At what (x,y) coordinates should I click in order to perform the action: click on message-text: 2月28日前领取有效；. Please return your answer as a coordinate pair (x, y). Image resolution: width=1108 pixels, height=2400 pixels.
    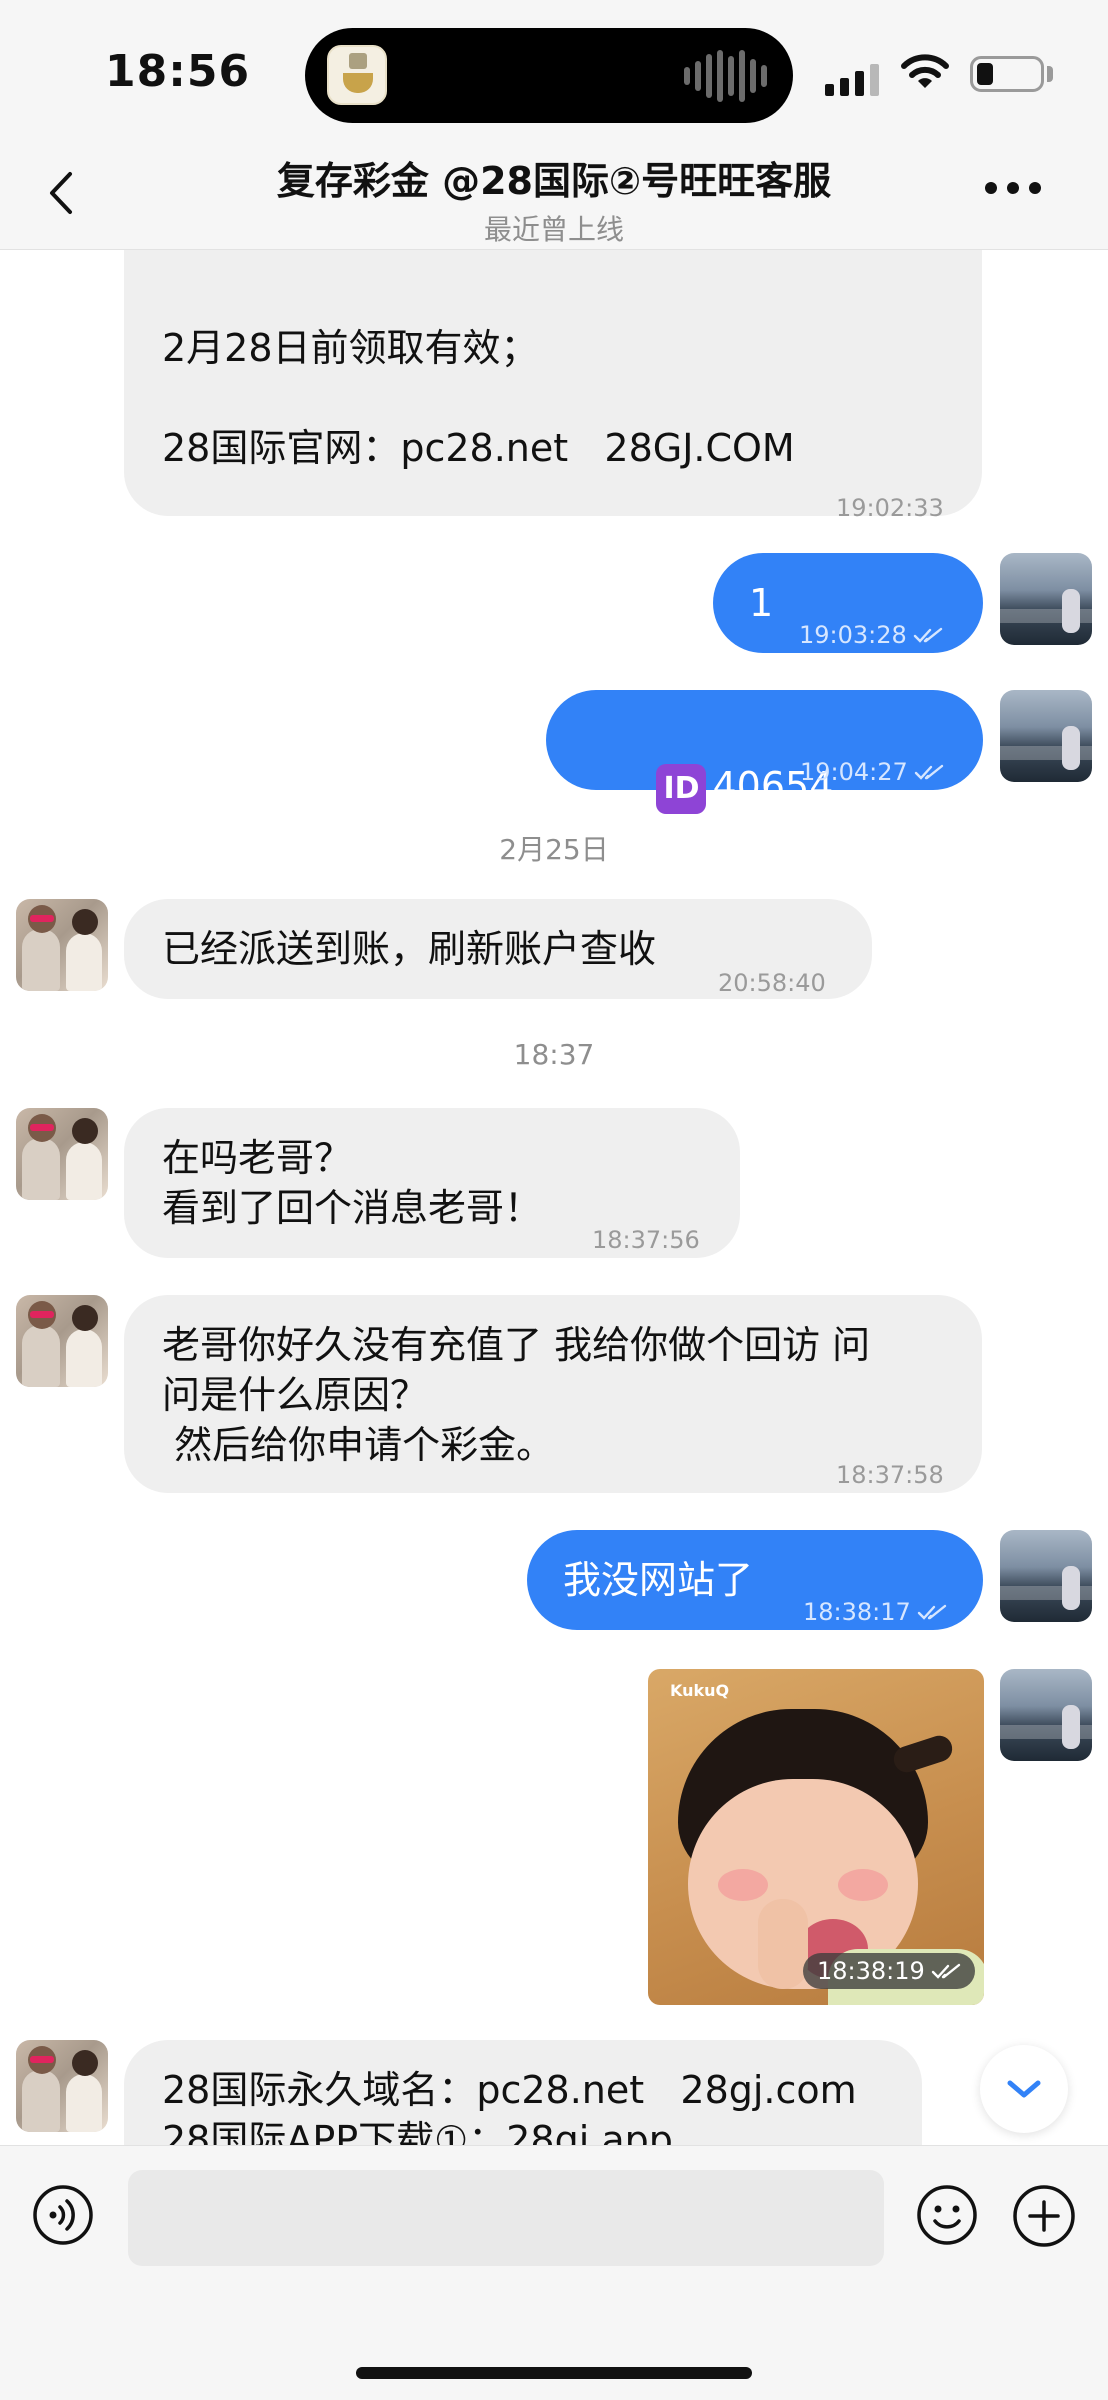
    Looking at the image, I should click on (350, 348).